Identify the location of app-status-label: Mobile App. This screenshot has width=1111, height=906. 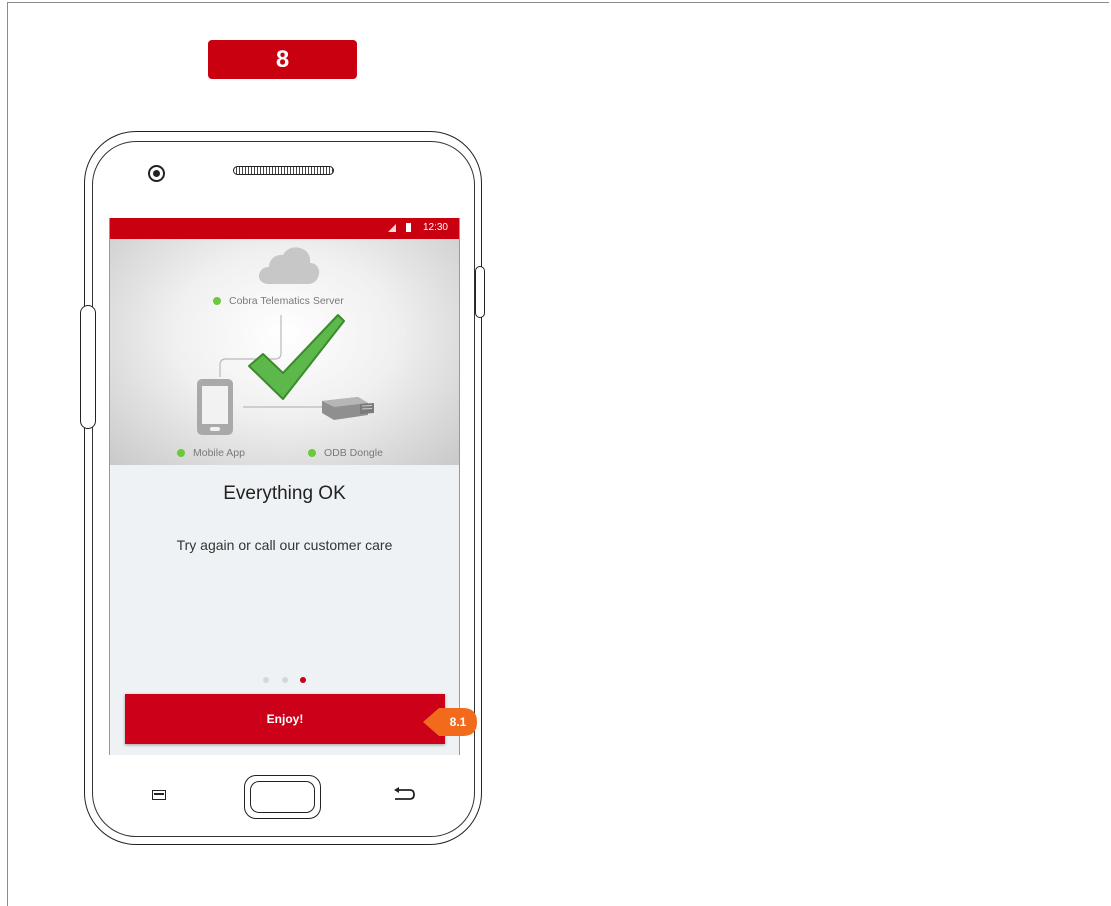
(211, 453).